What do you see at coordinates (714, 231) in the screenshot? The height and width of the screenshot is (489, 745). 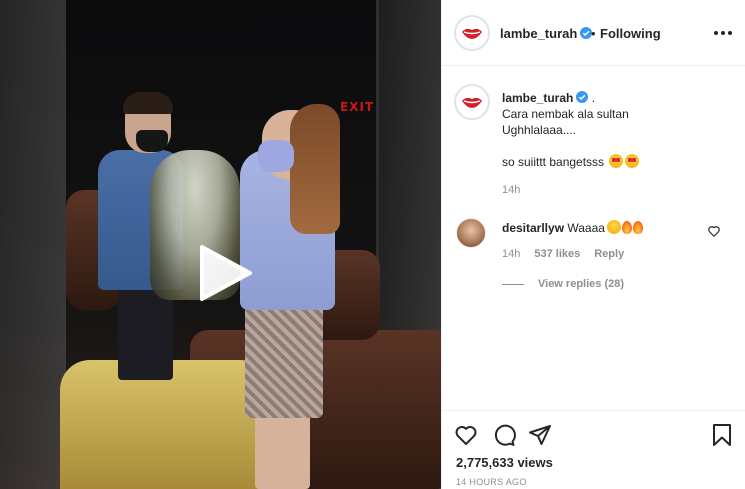 I see `like-comment-heart-icon` at bounding box center [714, 231].